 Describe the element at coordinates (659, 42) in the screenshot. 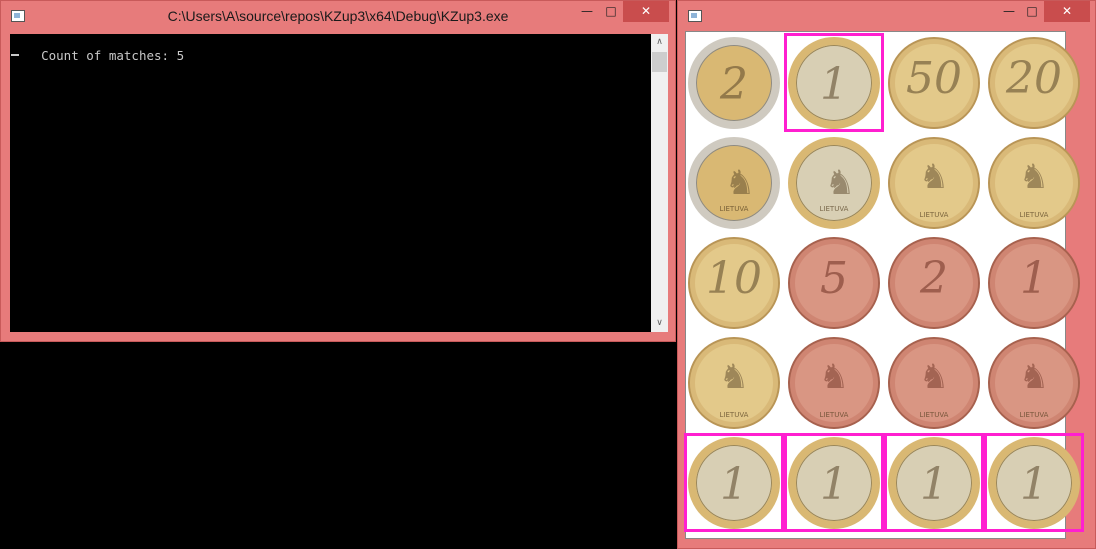

I see `scroll-up-arrow-icon: ∧` at that location.